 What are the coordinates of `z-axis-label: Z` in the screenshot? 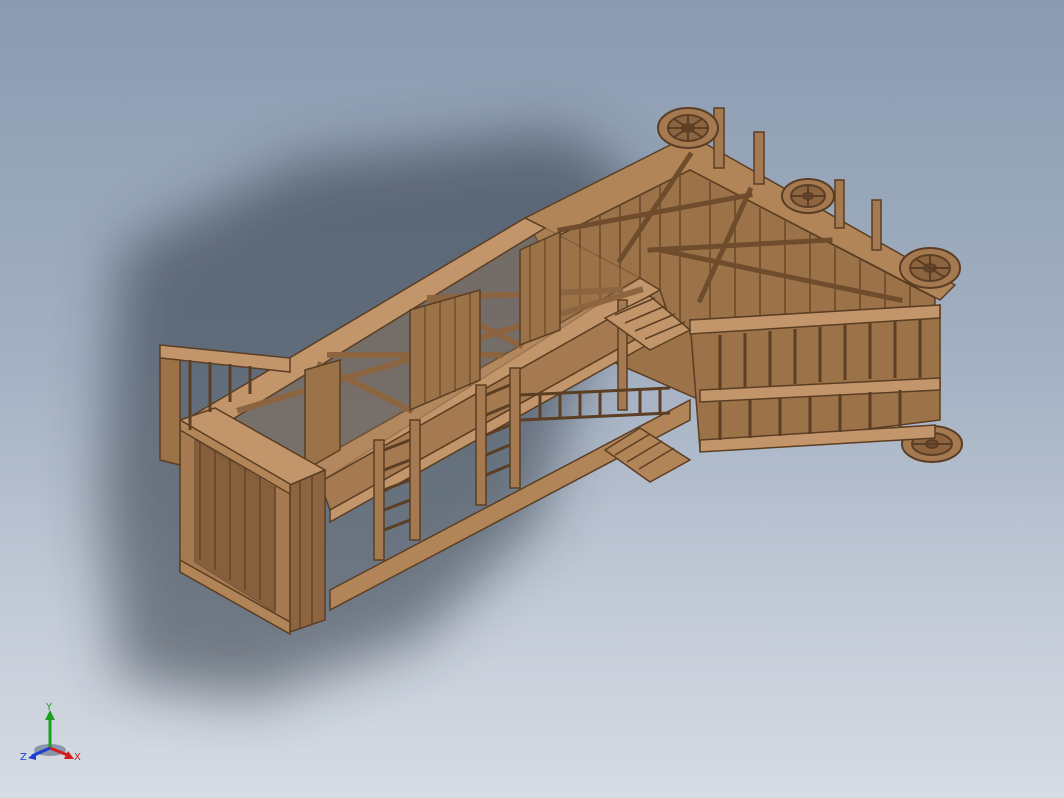 It's located at (23, 757).